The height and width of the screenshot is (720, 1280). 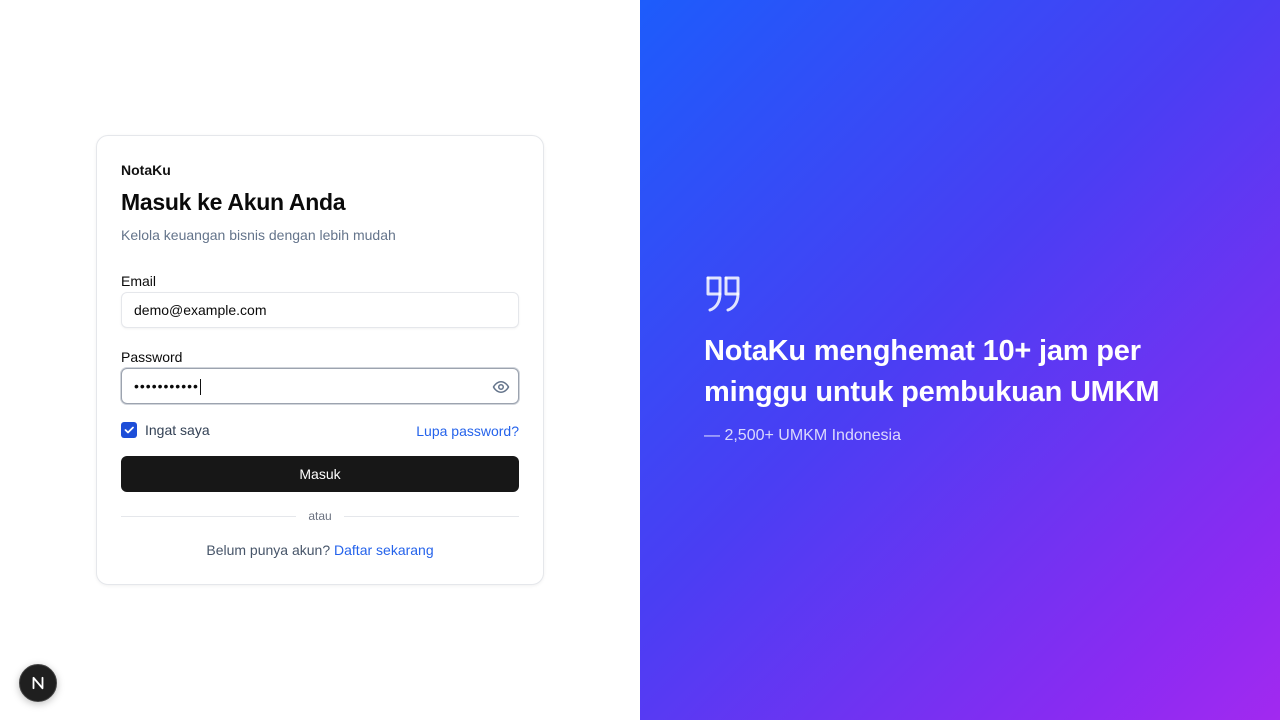 What do you see at coordinates (320, 474) in the screenshot?
I see `login-button: Masuk` at bounding box center [320, 474].